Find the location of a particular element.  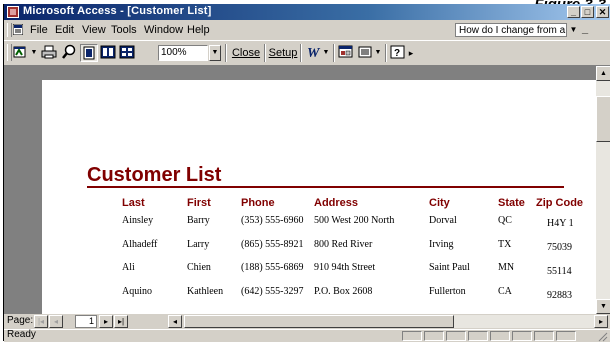

previous-page-icon: ◂ is located at coordinates (56, 321).